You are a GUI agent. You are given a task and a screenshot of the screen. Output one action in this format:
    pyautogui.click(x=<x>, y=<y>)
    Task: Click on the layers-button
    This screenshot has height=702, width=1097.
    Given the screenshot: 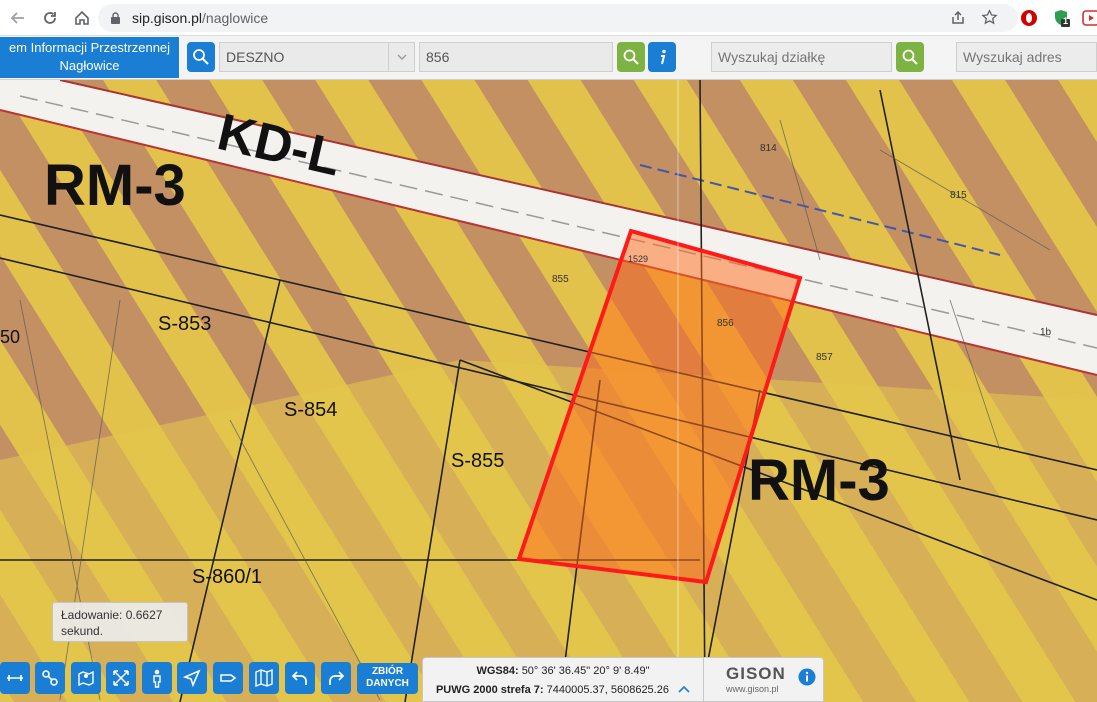 What is the action you would take?
    pyautogui.click(x=201, y=57)
    